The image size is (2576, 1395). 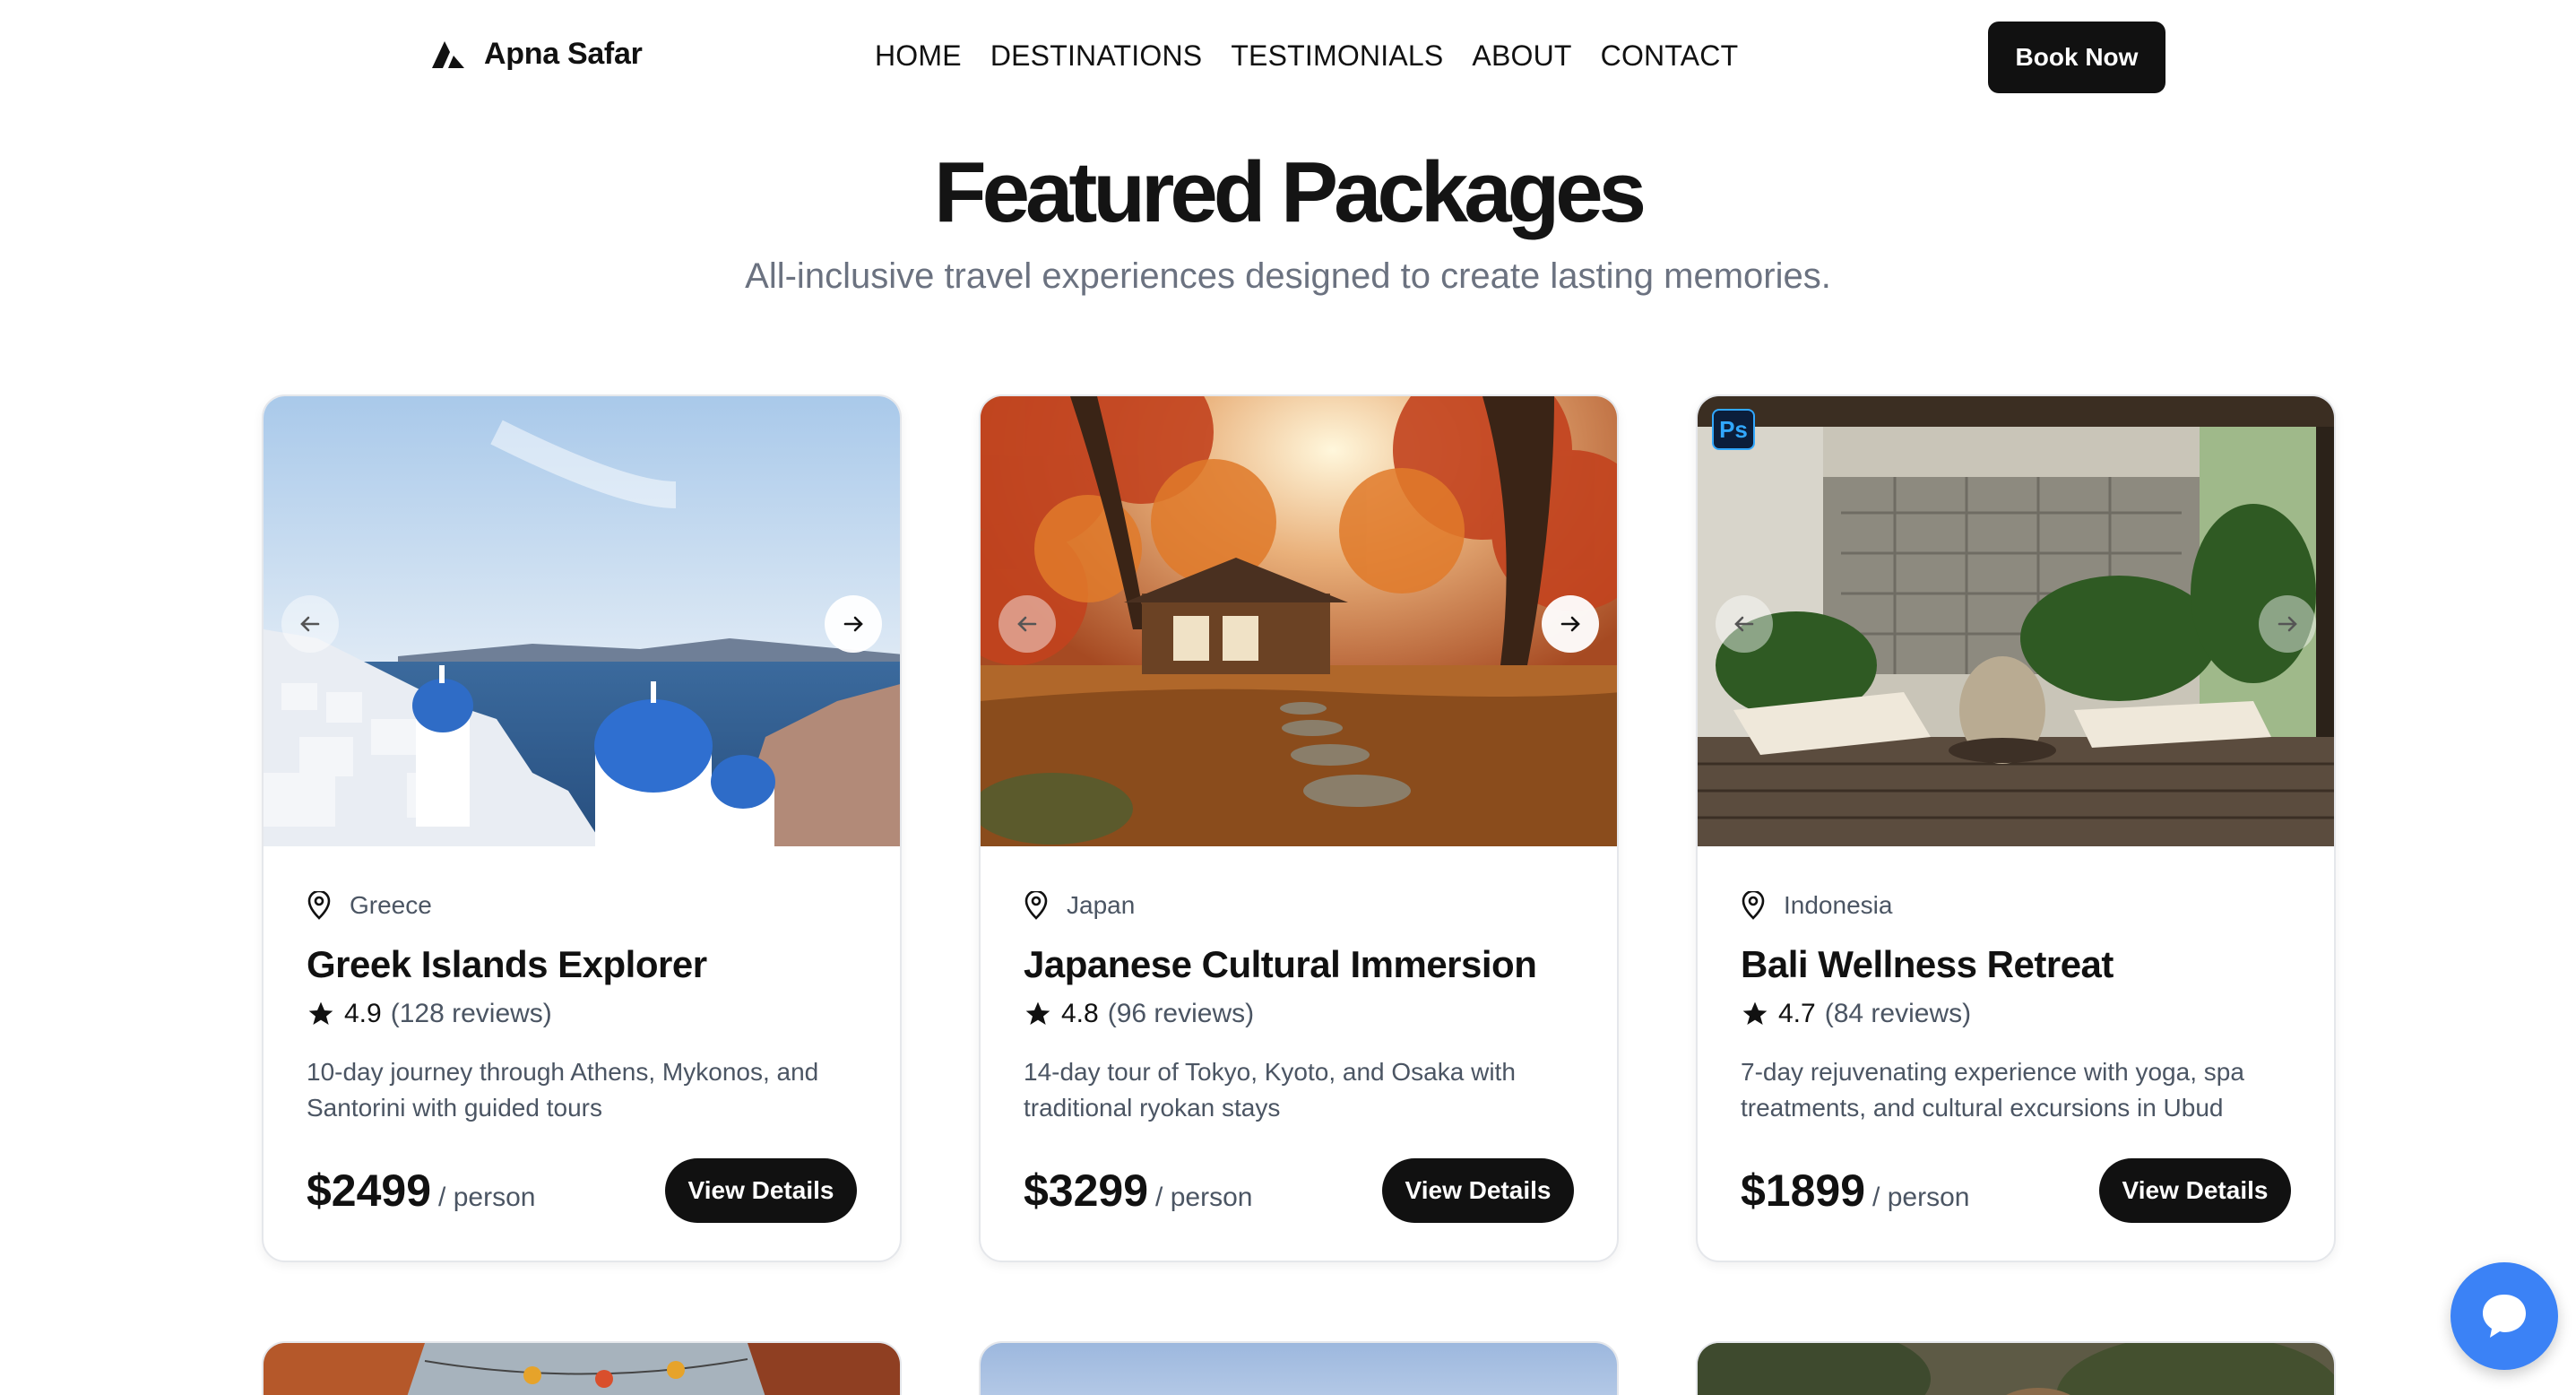 What do you see at coordinates (582, 905) in the screenshot?
I see `package-location: Greece` at bounding box center [582, 905].